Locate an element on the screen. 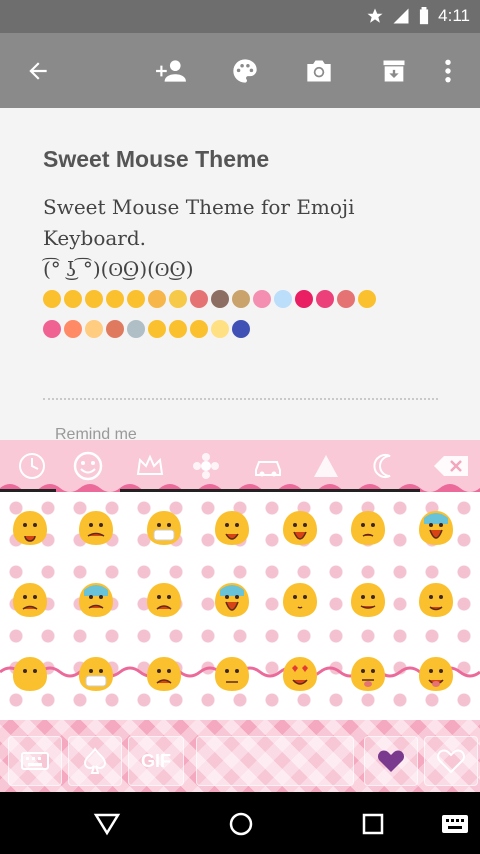 The width and height of the screenshot is (480, 854). clock-icon is located at coordinates (32, 466).